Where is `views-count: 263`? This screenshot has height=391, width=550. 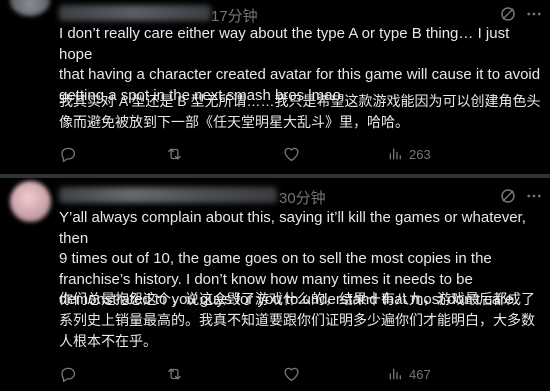 views-count: 263 is located at coordinates (420, 154).